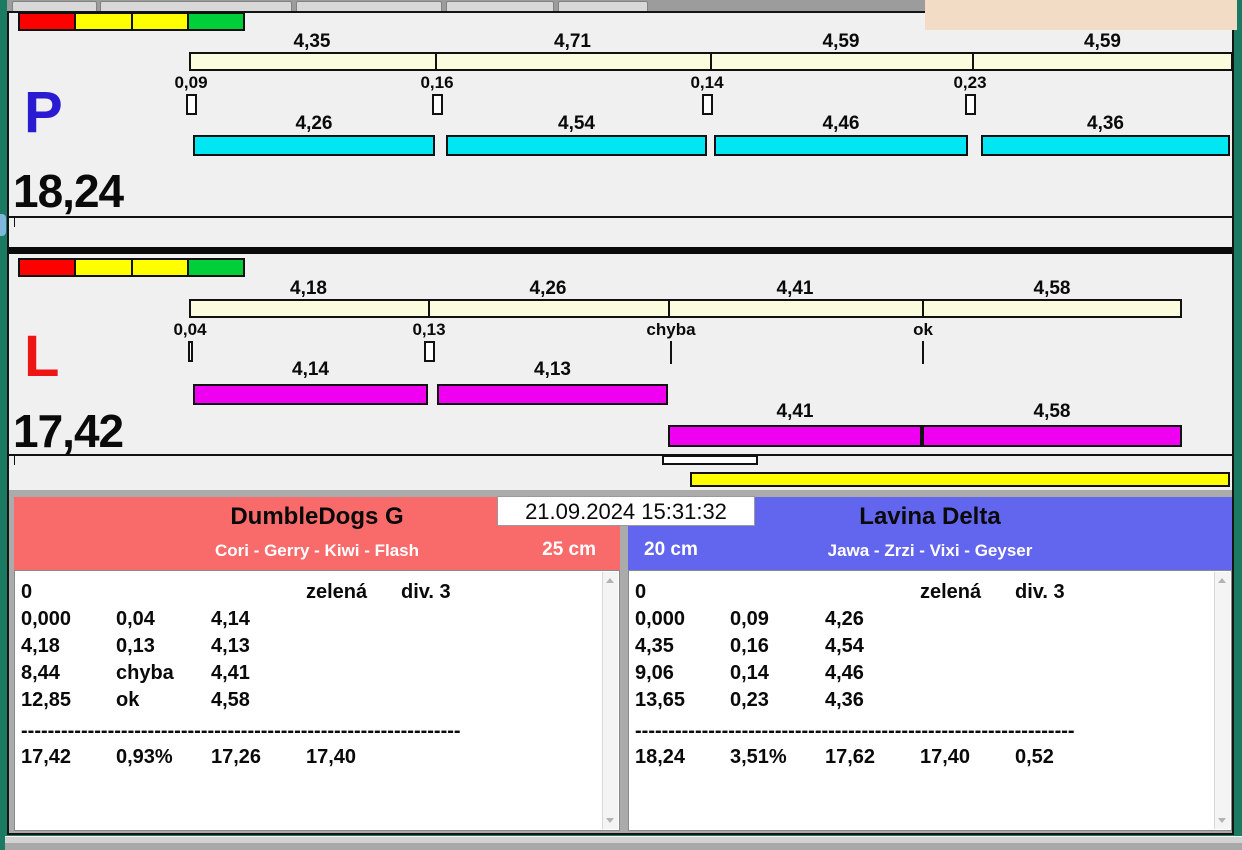 Image resolution: width=1242 pixels, height=850 pixels. What do you see at coordinates (623, 839) in the screenshot?
I see `window-bottom-edge` at bounding box center [623, 839].